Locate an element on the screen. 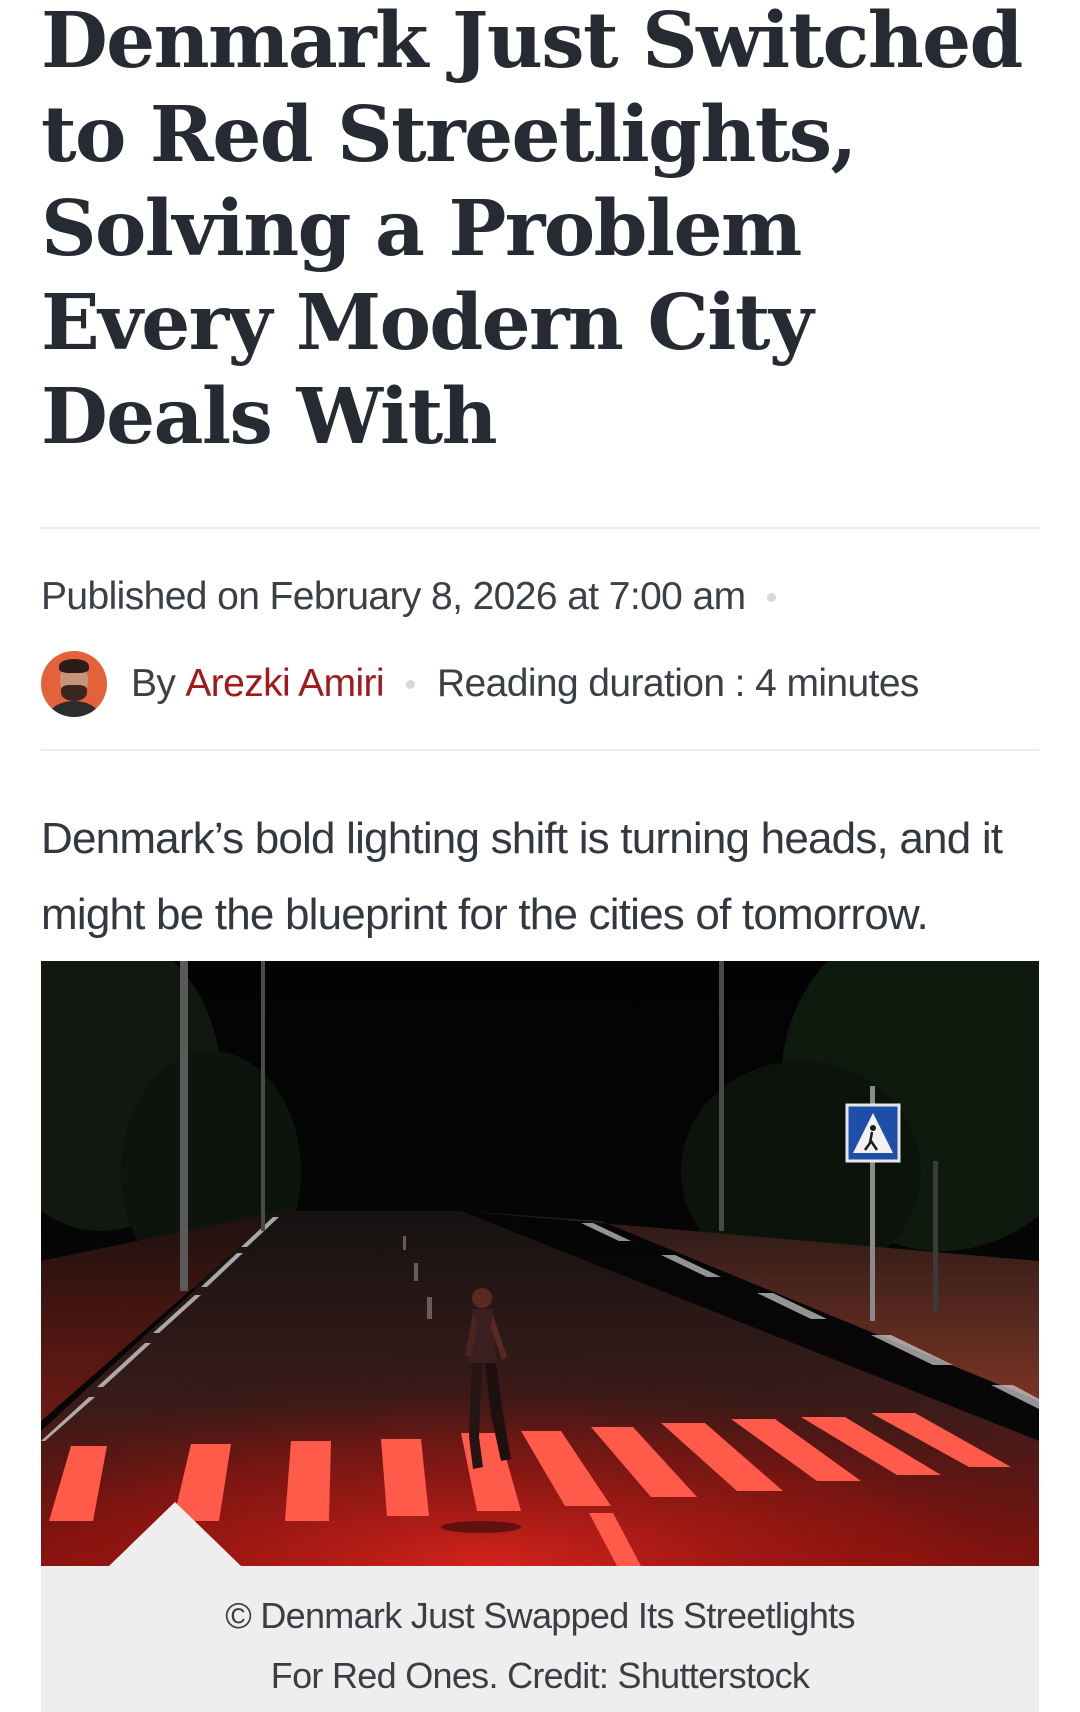 The image size is (1080, 1712). by-label: By is located at coordinates (153, 683).